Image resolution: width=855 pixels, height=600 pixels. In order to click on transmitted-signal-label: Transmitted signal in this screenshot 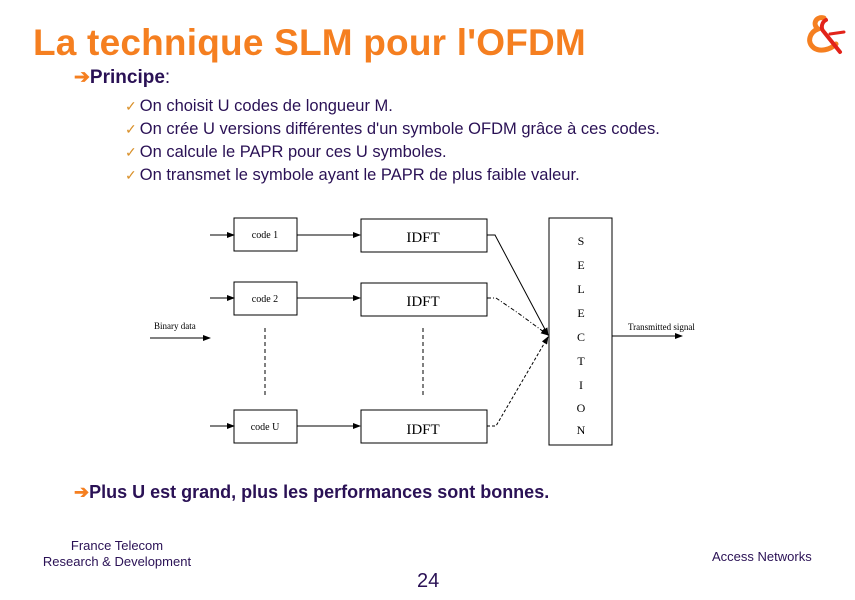, I will do `click(661, 327)`.